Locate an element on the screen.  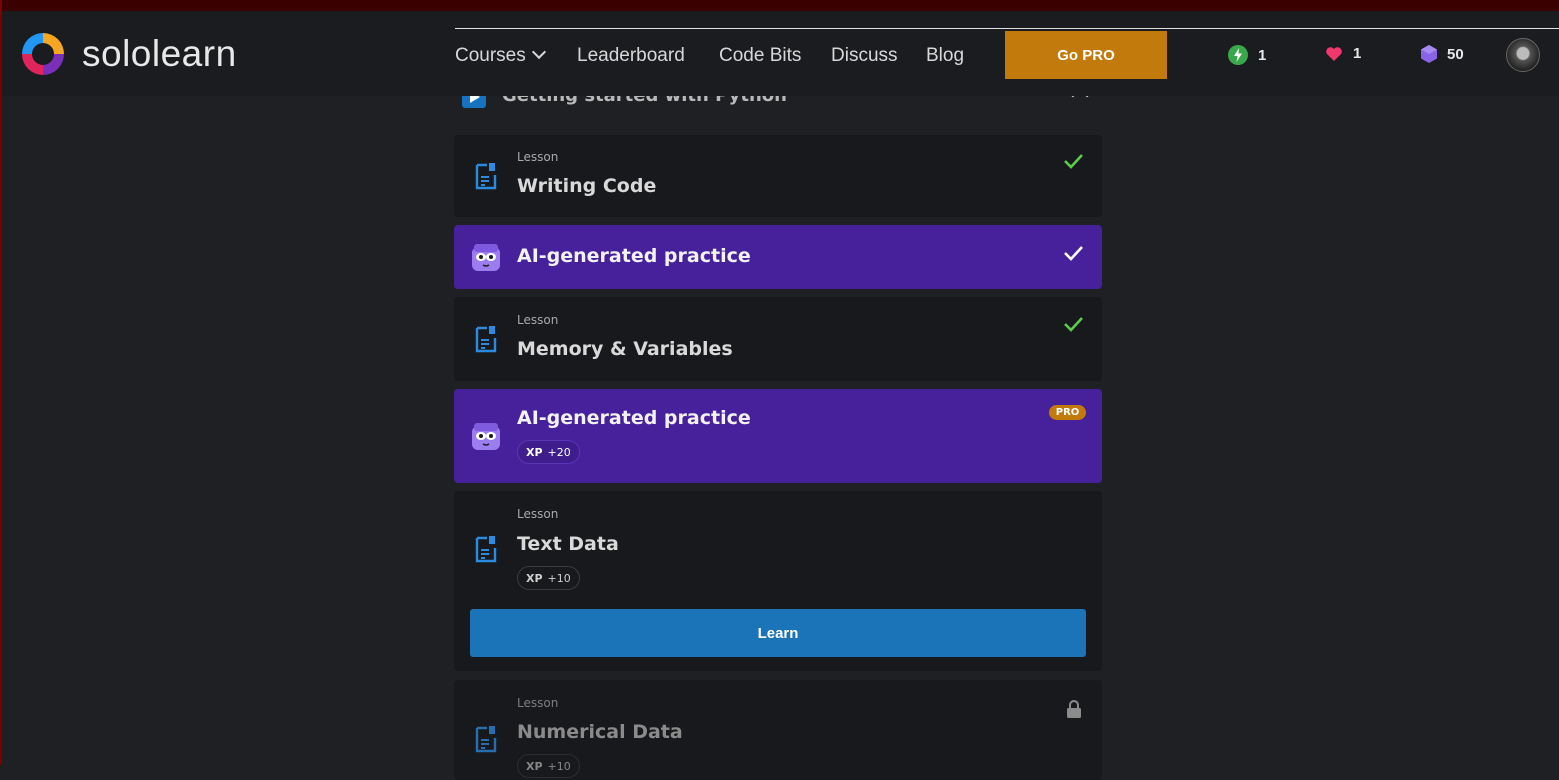
streak-stat: 1 is located at coordinates (1247, 55).